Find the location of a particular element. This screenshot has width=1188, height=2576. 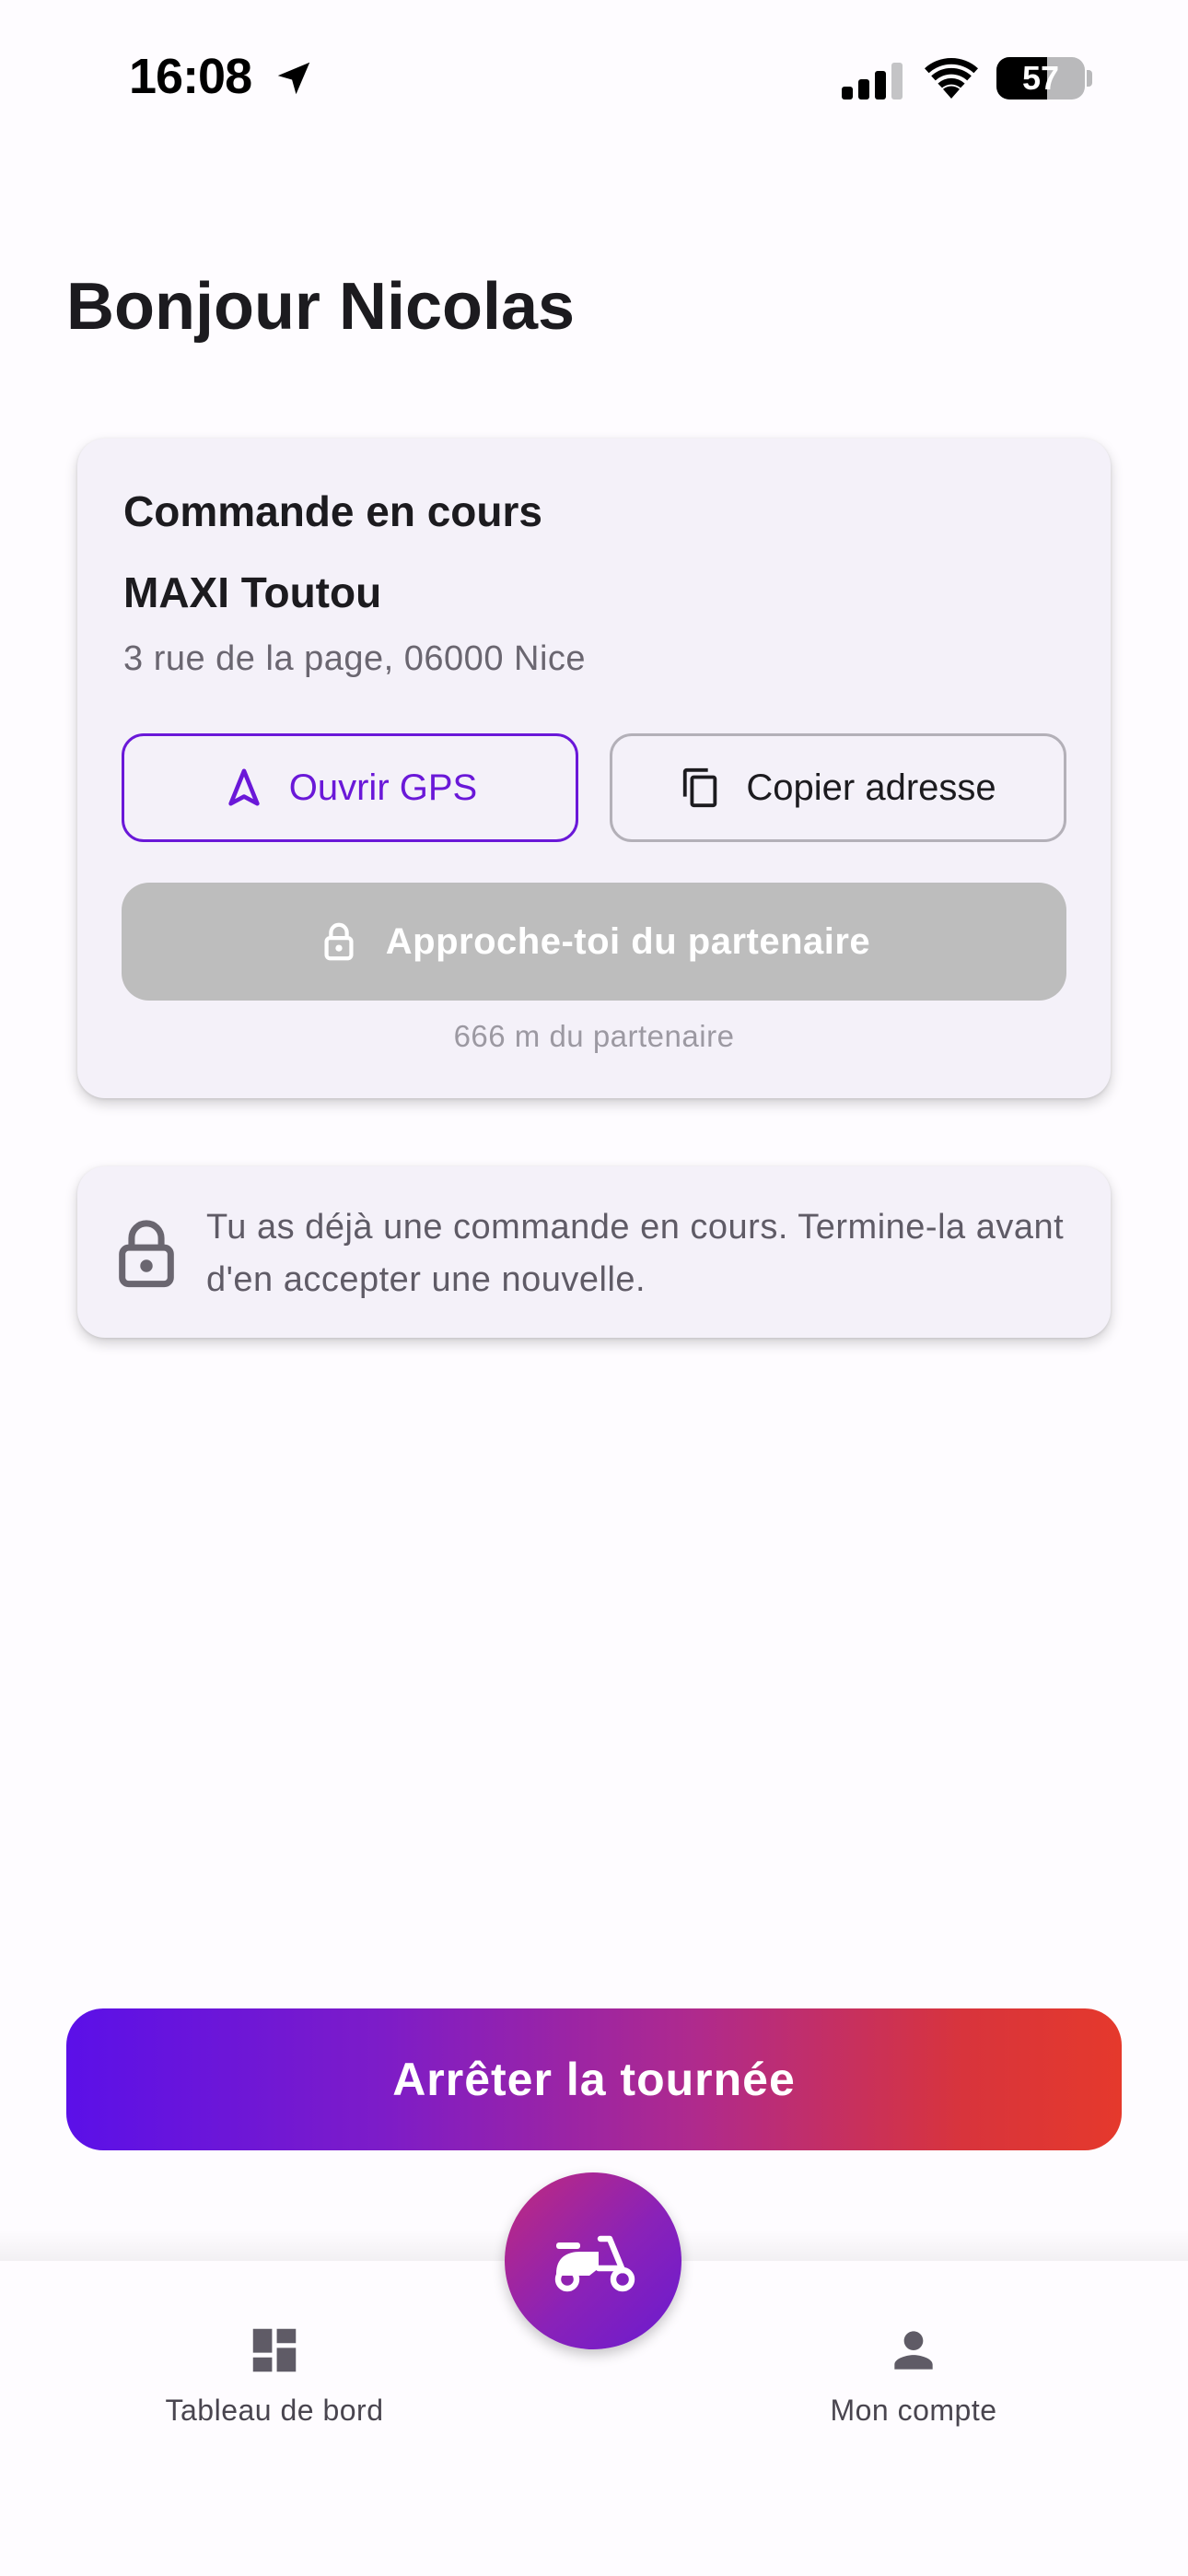

cellular-signal-icon is located at coordinates (872, 81).